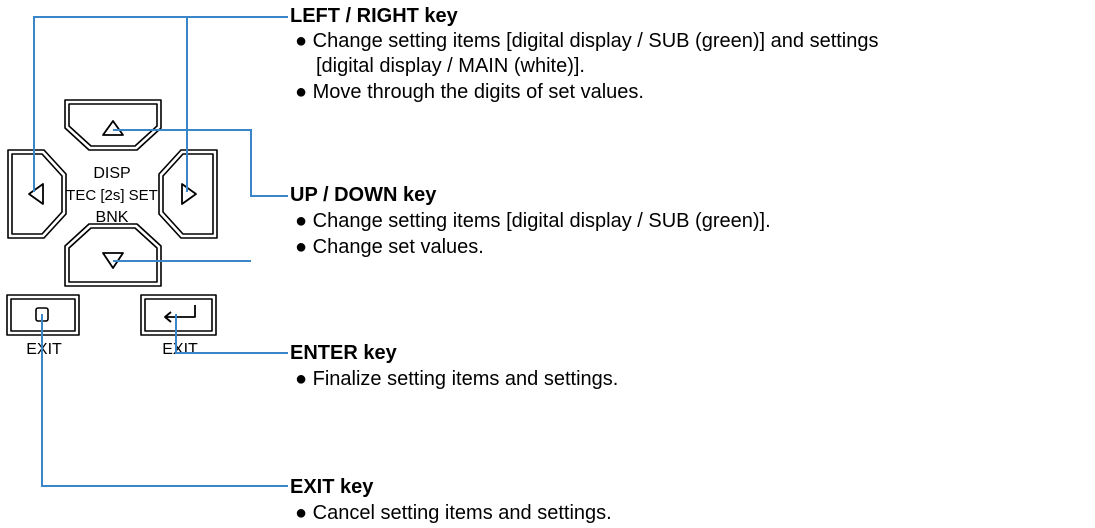 The image size is (1095, 528). What do you see at coordinates (389, 247) in the screenshot?
I see `up-down-bullet-2: Change set values.` at bounding box center [389, 247].